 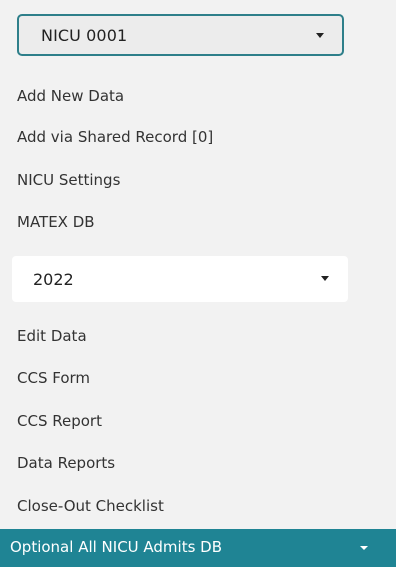 What do you see at coordinates (116, 547) in the screenshot?
I see `optional-nicu-admits-db-label: Optional All NICU Admits DB` at bounding box center [116, 547].